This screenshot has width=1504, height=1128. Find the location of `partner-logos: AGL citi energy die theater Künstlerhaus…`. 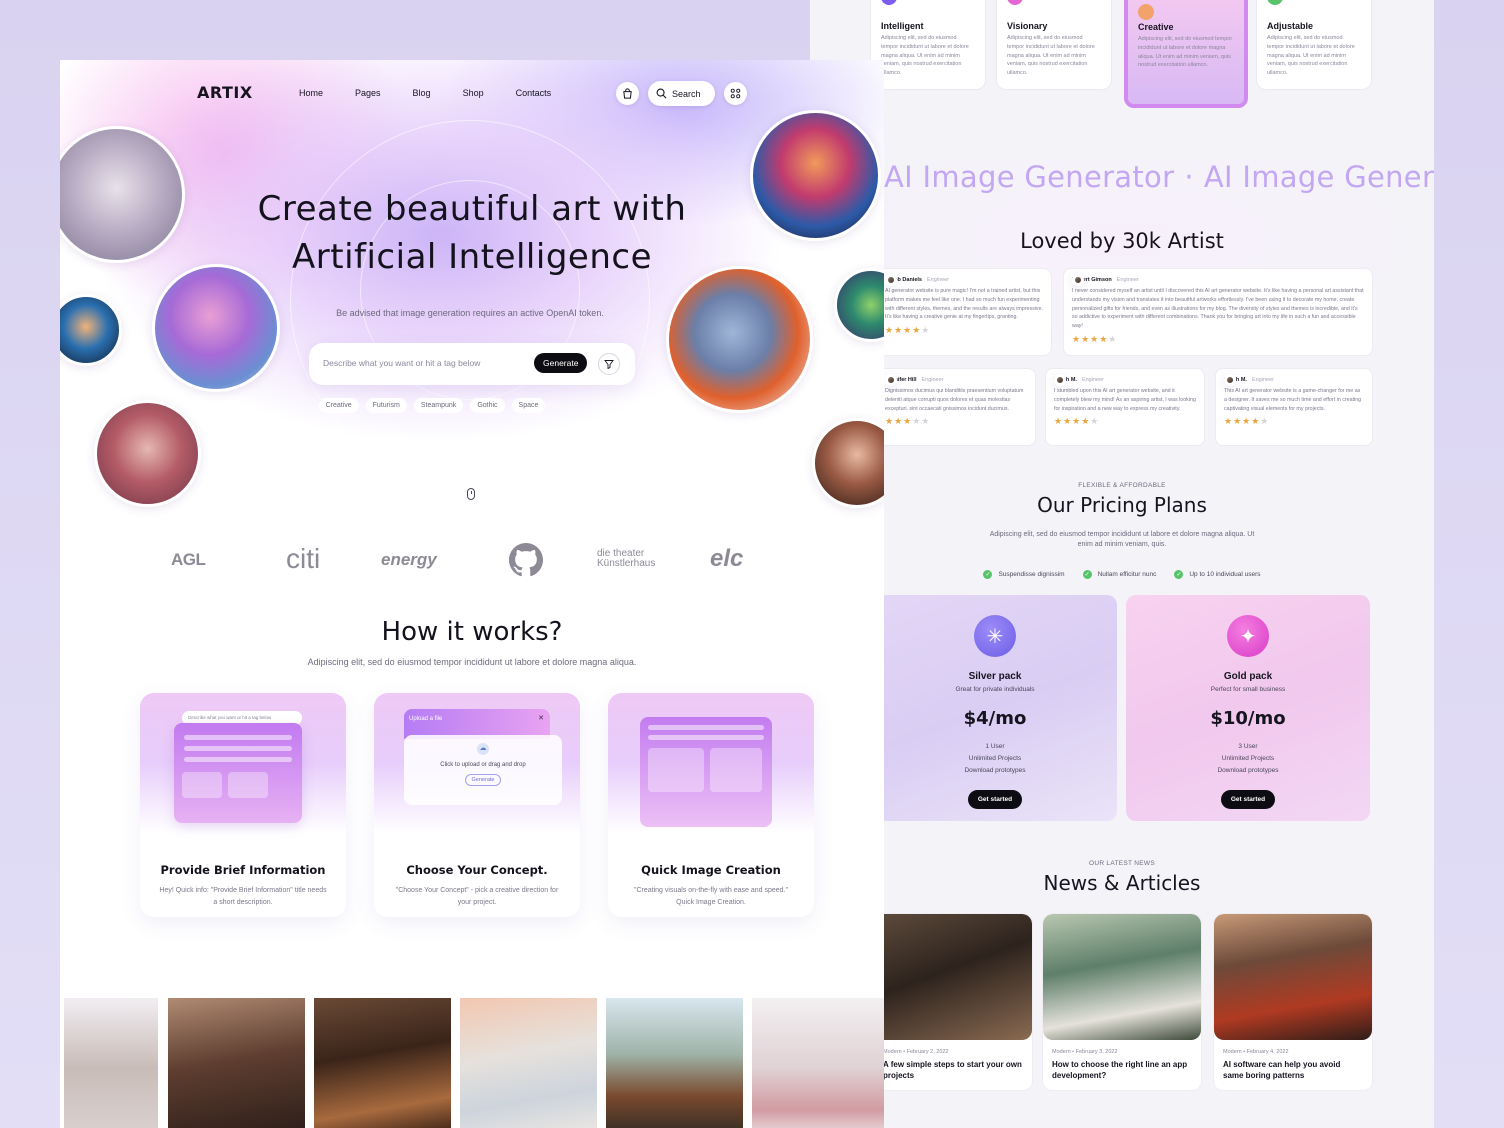

partner-logos: AGL citi energy die theater Künstlerhaus… is located at coordinates (472, 560).